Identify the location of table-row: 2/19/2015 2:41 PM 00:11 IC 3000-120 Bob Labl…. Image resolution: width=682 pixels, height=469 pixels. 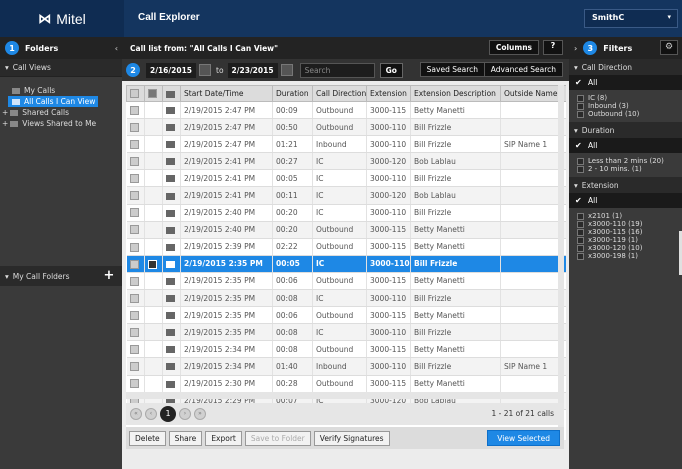
(346, 195).